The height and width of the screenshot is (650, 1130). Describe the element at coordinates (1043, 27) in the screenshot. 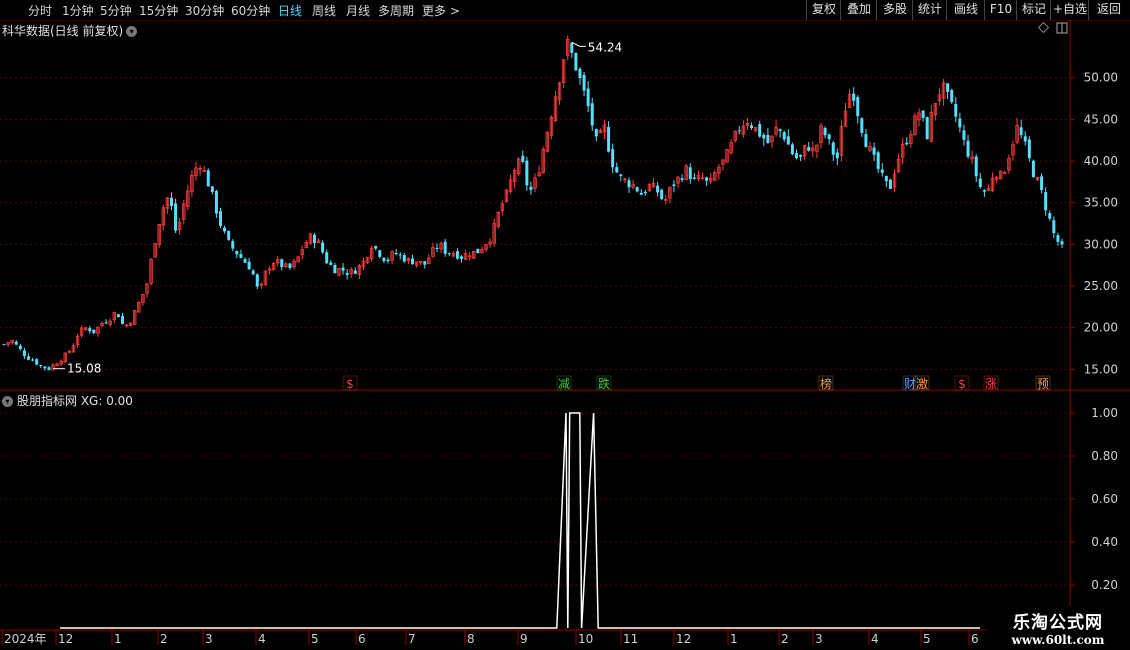

I see `diamond-icon` at that location.